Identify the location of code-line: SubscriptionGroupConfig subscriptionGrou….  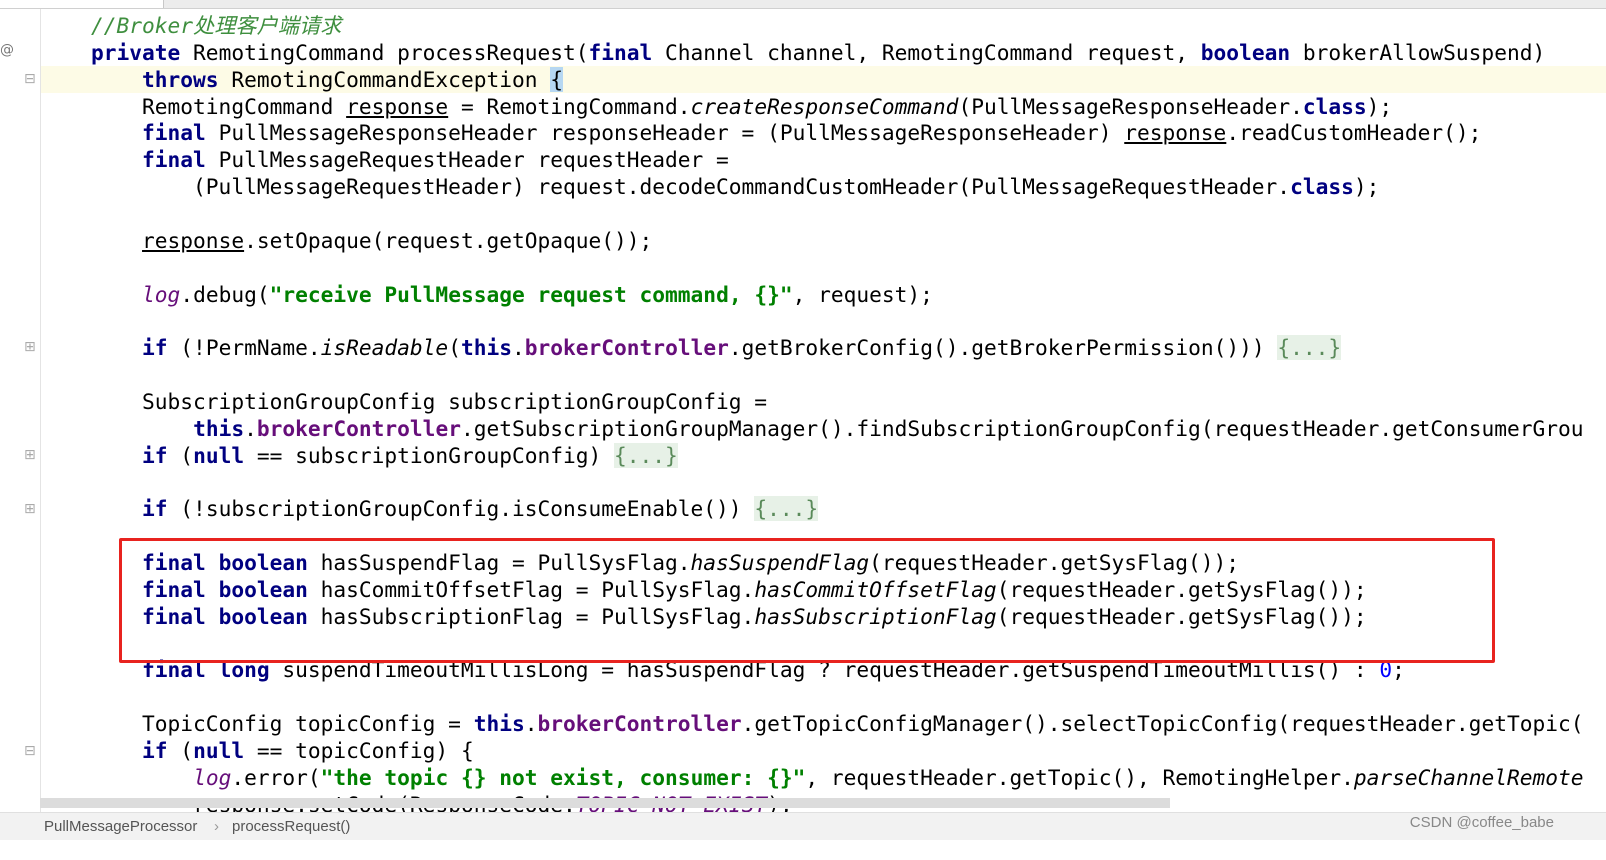
(429, 401).